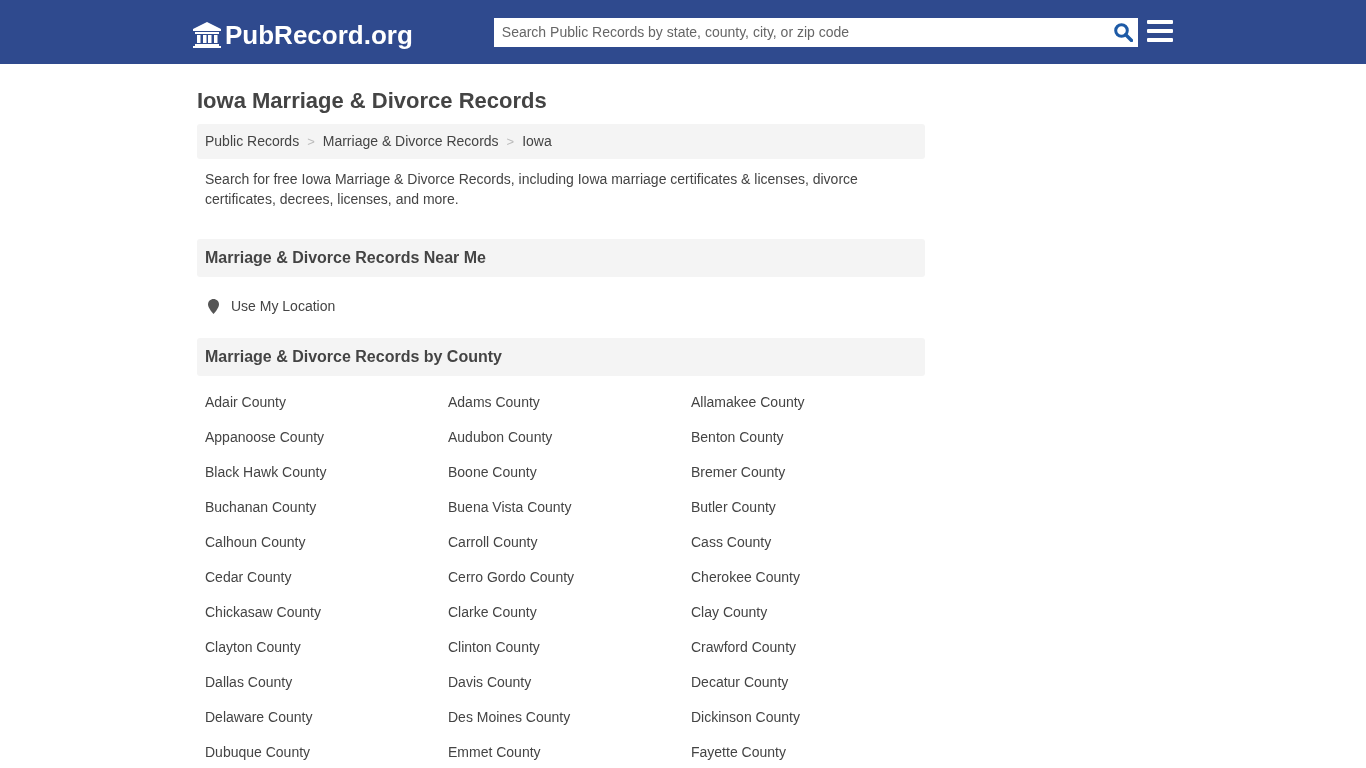  What do you see at coordinates (253, 646) in the screenshot?
I see `county-link: Clayton County` at bounding box center [253, 646].